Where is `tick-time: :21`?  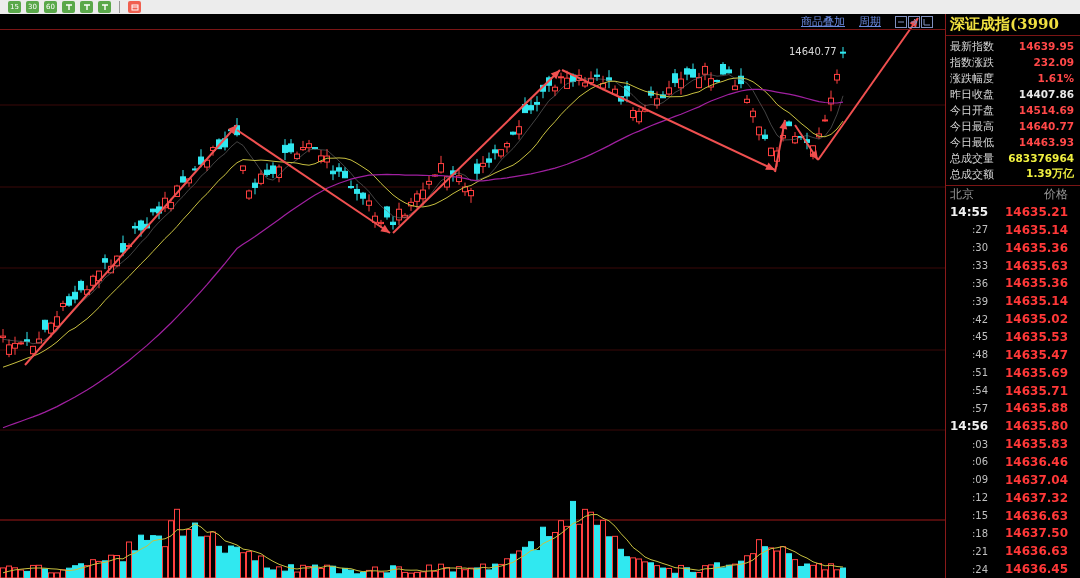 tick-time: :21 is located at coordinates (980, 551).